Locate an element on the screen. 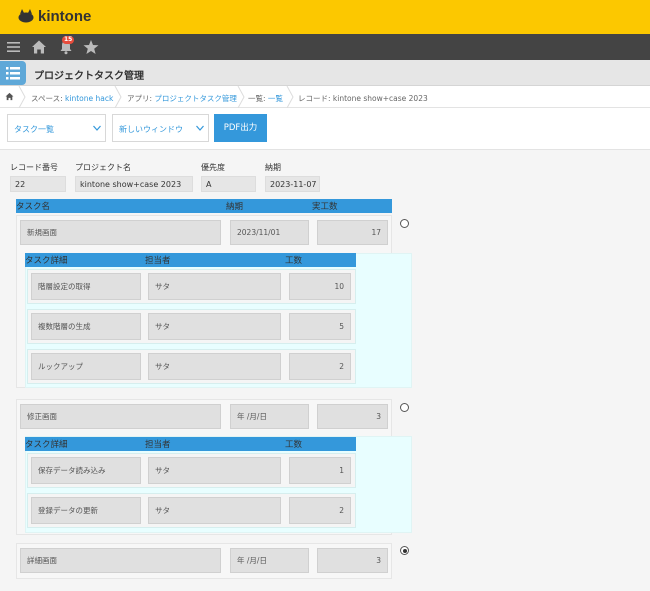  notification-count-badge: 15 is located at coordinates (68, 40).